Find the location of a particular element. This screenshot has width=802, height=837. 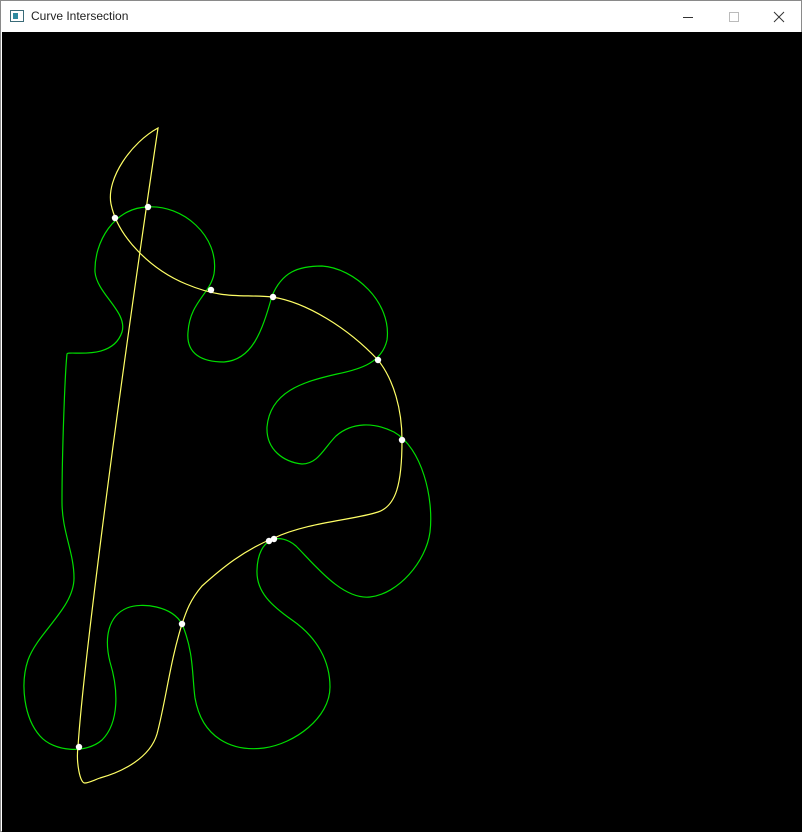

maximize-button is located at coordinates (734, 16).